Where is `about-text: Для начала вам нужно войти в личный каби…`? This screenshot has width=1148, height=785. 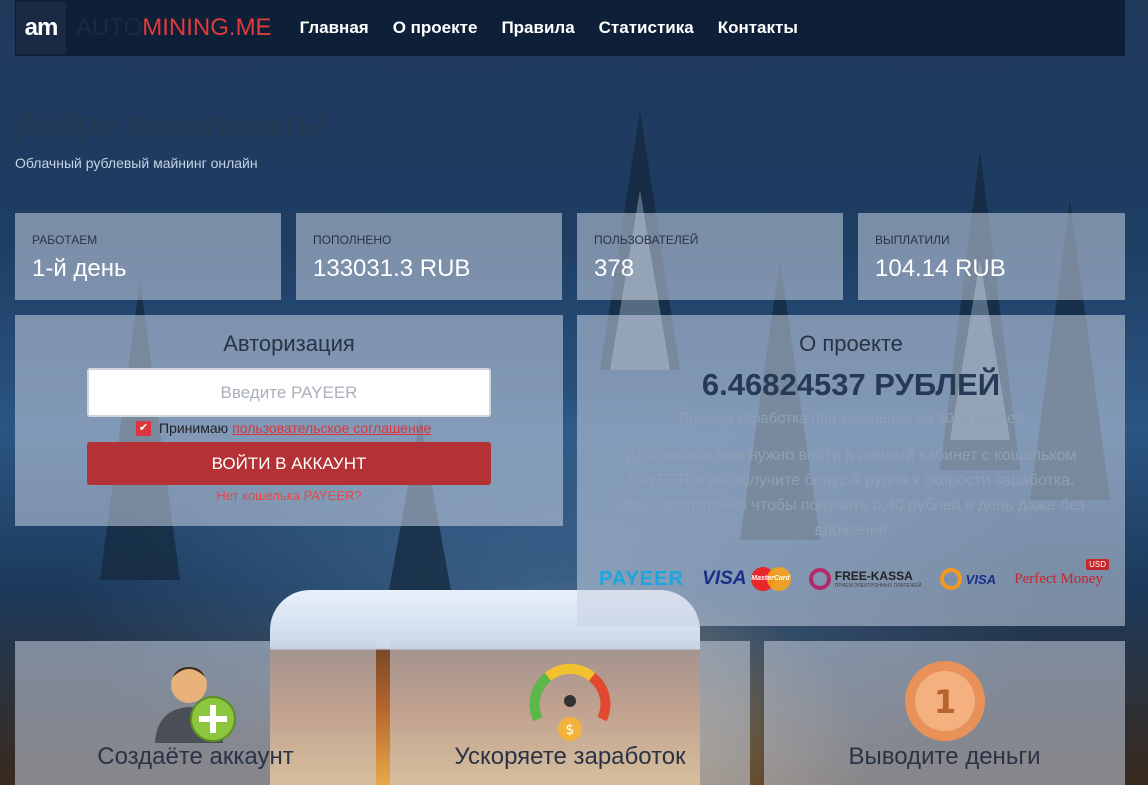
about-text: Для начала вам нужно войти в личный каби… is located at coordinates (851, 493).